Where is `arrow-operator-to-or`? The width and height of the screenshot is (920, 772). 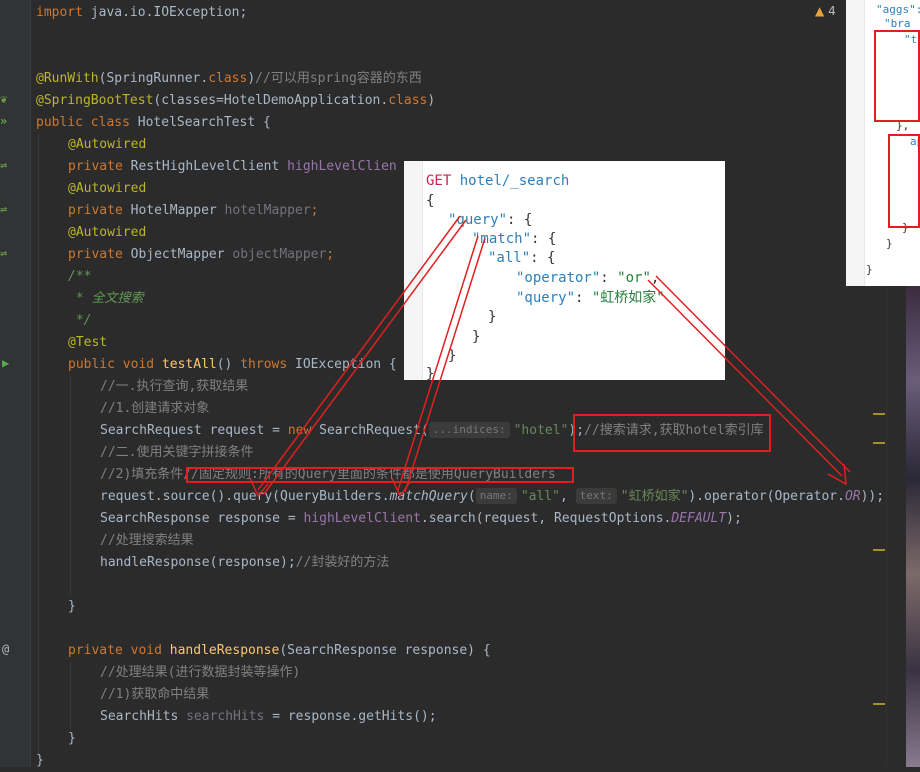 arrow-operator-to-or is located at coordinates (749, 380).